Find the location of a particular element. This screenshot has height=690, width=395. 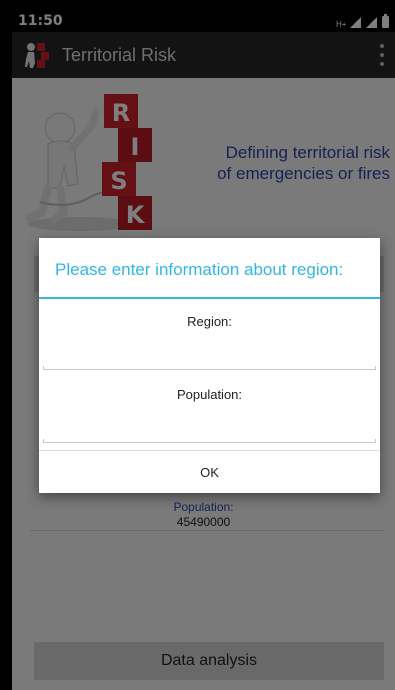

ok-button: OK is located at coordinates (209, 472).